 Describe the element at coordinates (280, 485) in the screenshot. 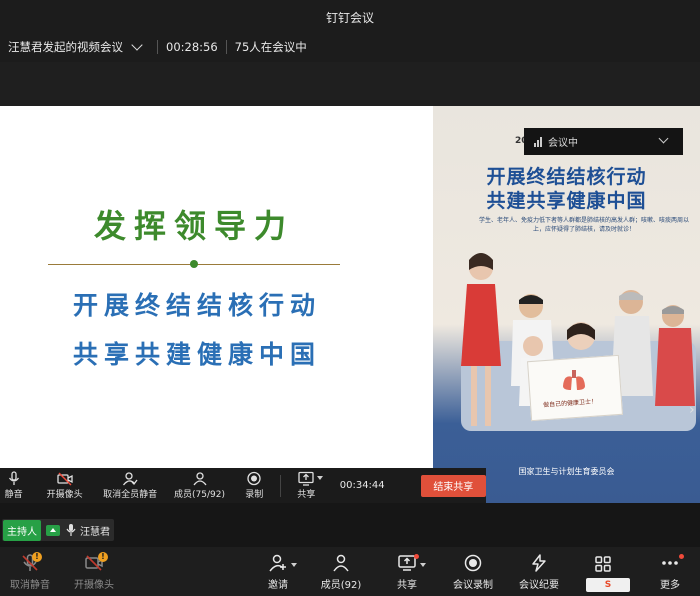

I see `toolbar-divider` at that location.